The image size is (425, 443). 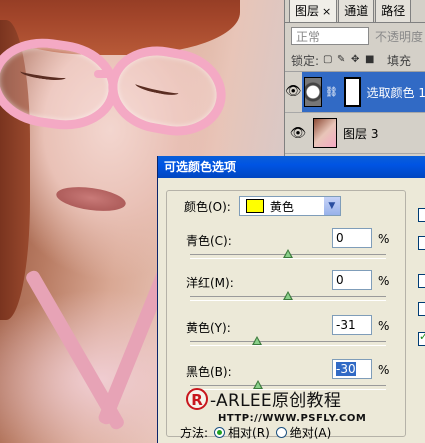 What do you see at coordinates (281, 432) in the screenshot?
I see `radio-absolute` at bounding box center [281, 432].